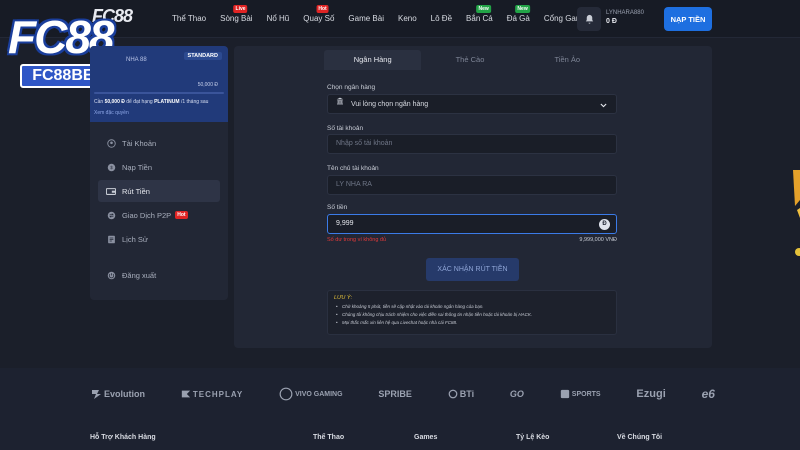  Describe the element at coordinates (159, 215) in the screenshot. I see `sidebar-item-p2p: Giao Dịch P2P Hot` at that location.